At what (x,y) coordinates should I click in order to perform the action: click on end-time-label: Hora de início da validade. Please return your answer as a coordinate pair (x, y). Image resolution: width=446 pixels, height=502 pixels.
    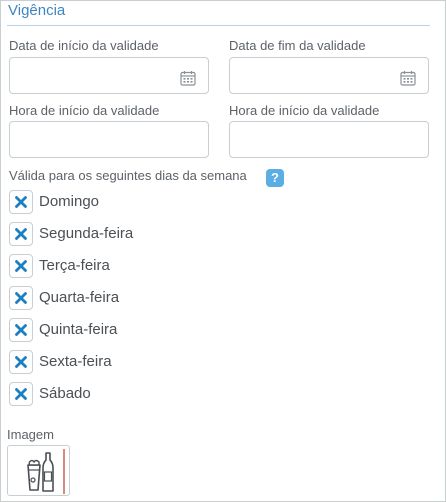
    Looking at the image, I should click on (304, 110).